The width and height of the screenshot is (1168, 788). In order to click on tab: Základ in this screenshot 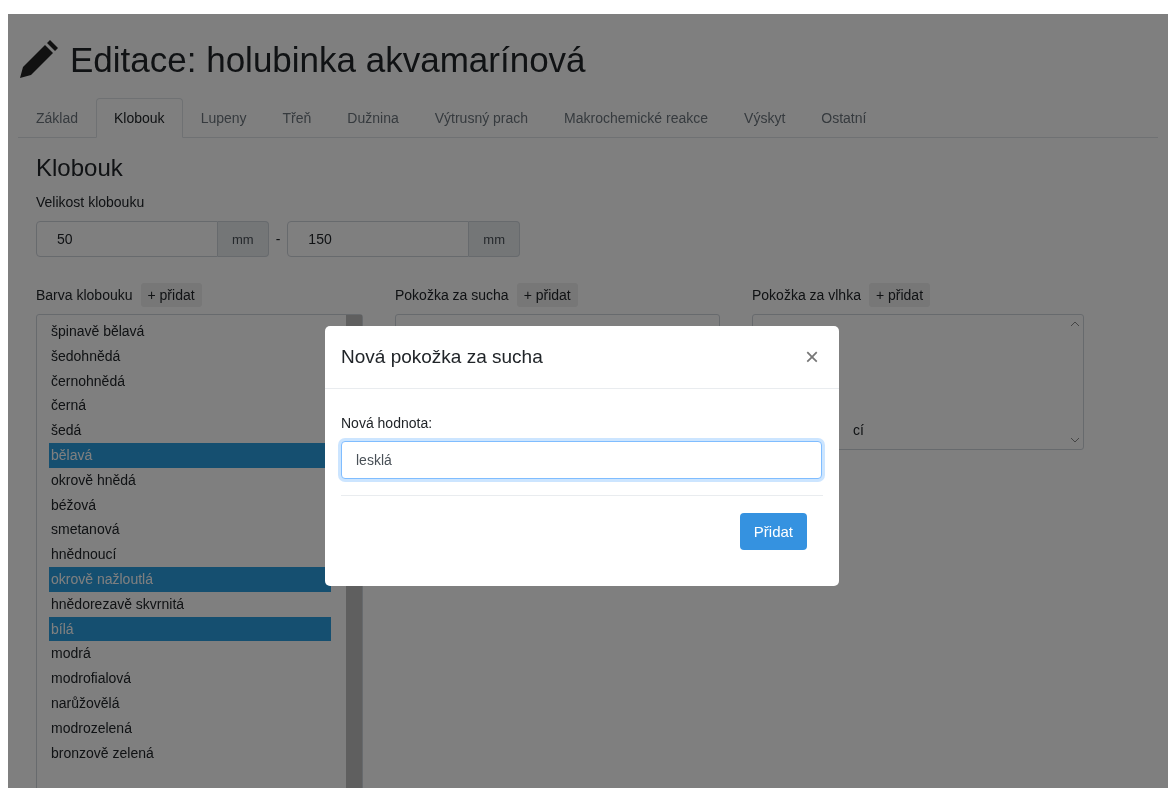, I will do `click(57, 118)`.